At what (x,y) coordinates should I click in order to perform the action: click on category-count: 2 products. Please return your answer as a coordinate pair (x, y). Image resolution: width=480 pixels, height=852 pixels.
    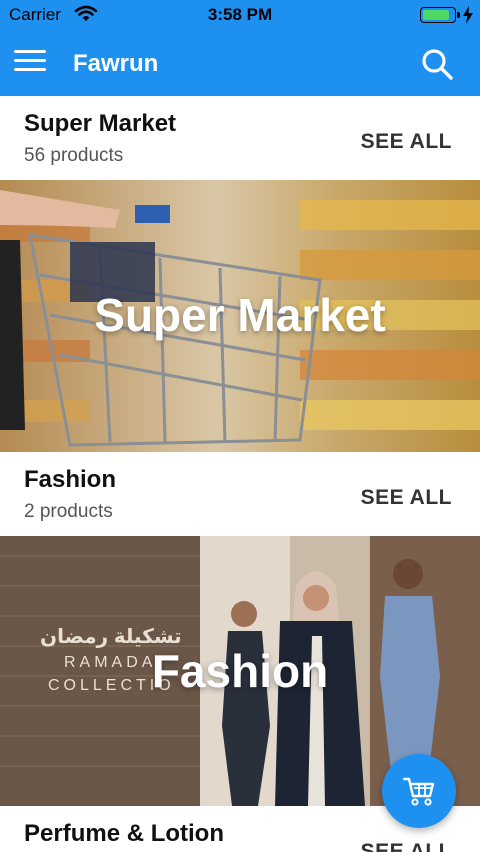
    Looking at the image, I should click on (68, 511).